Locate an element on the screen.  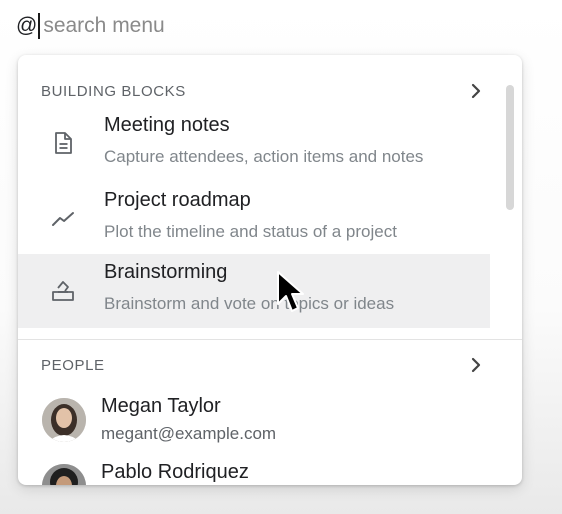
person-email: megant@example.com is located at coordinates (189, 433).